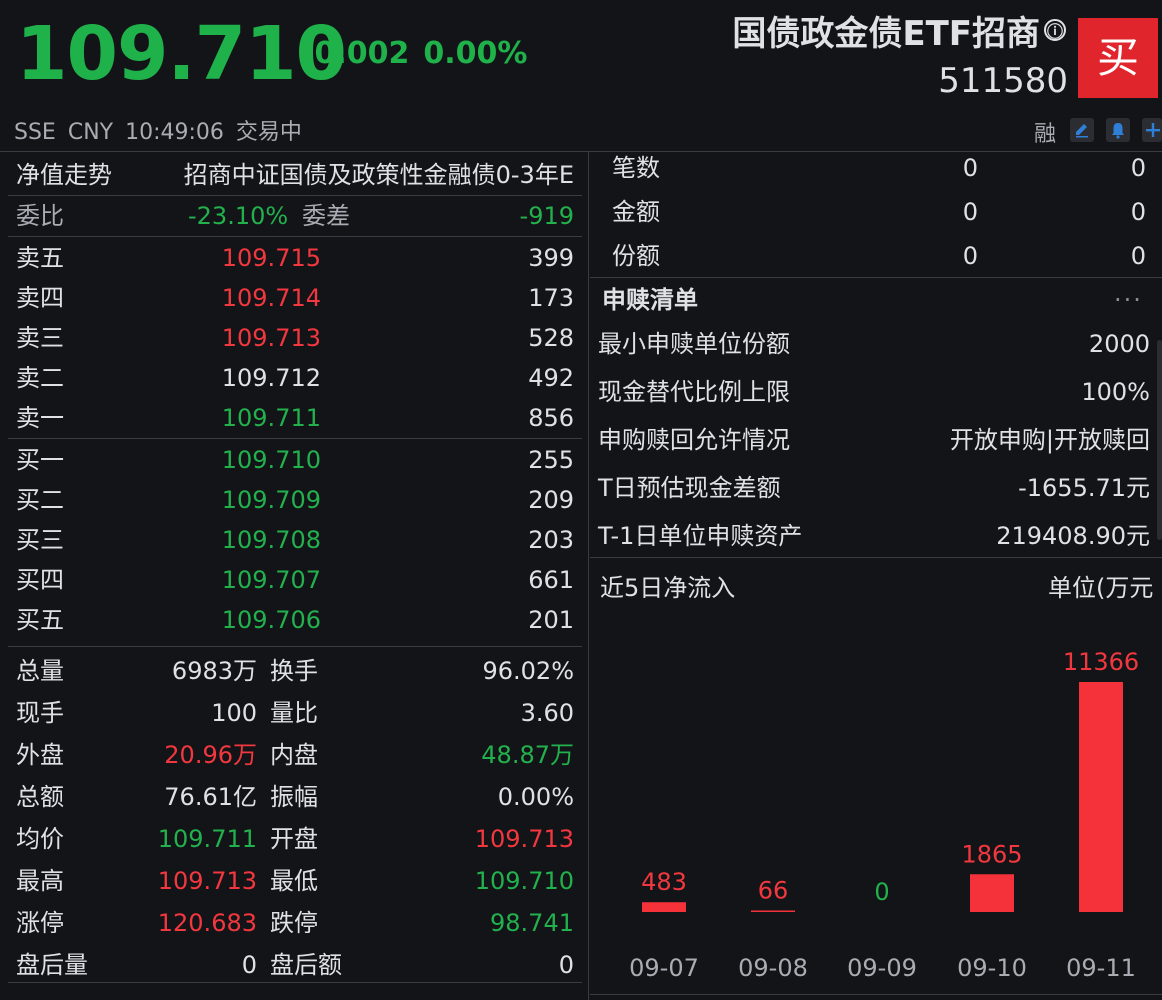 The width and height of the screenshot is (1162, 1000). I want to click on stat-value: 98.741, so click(532, 923).